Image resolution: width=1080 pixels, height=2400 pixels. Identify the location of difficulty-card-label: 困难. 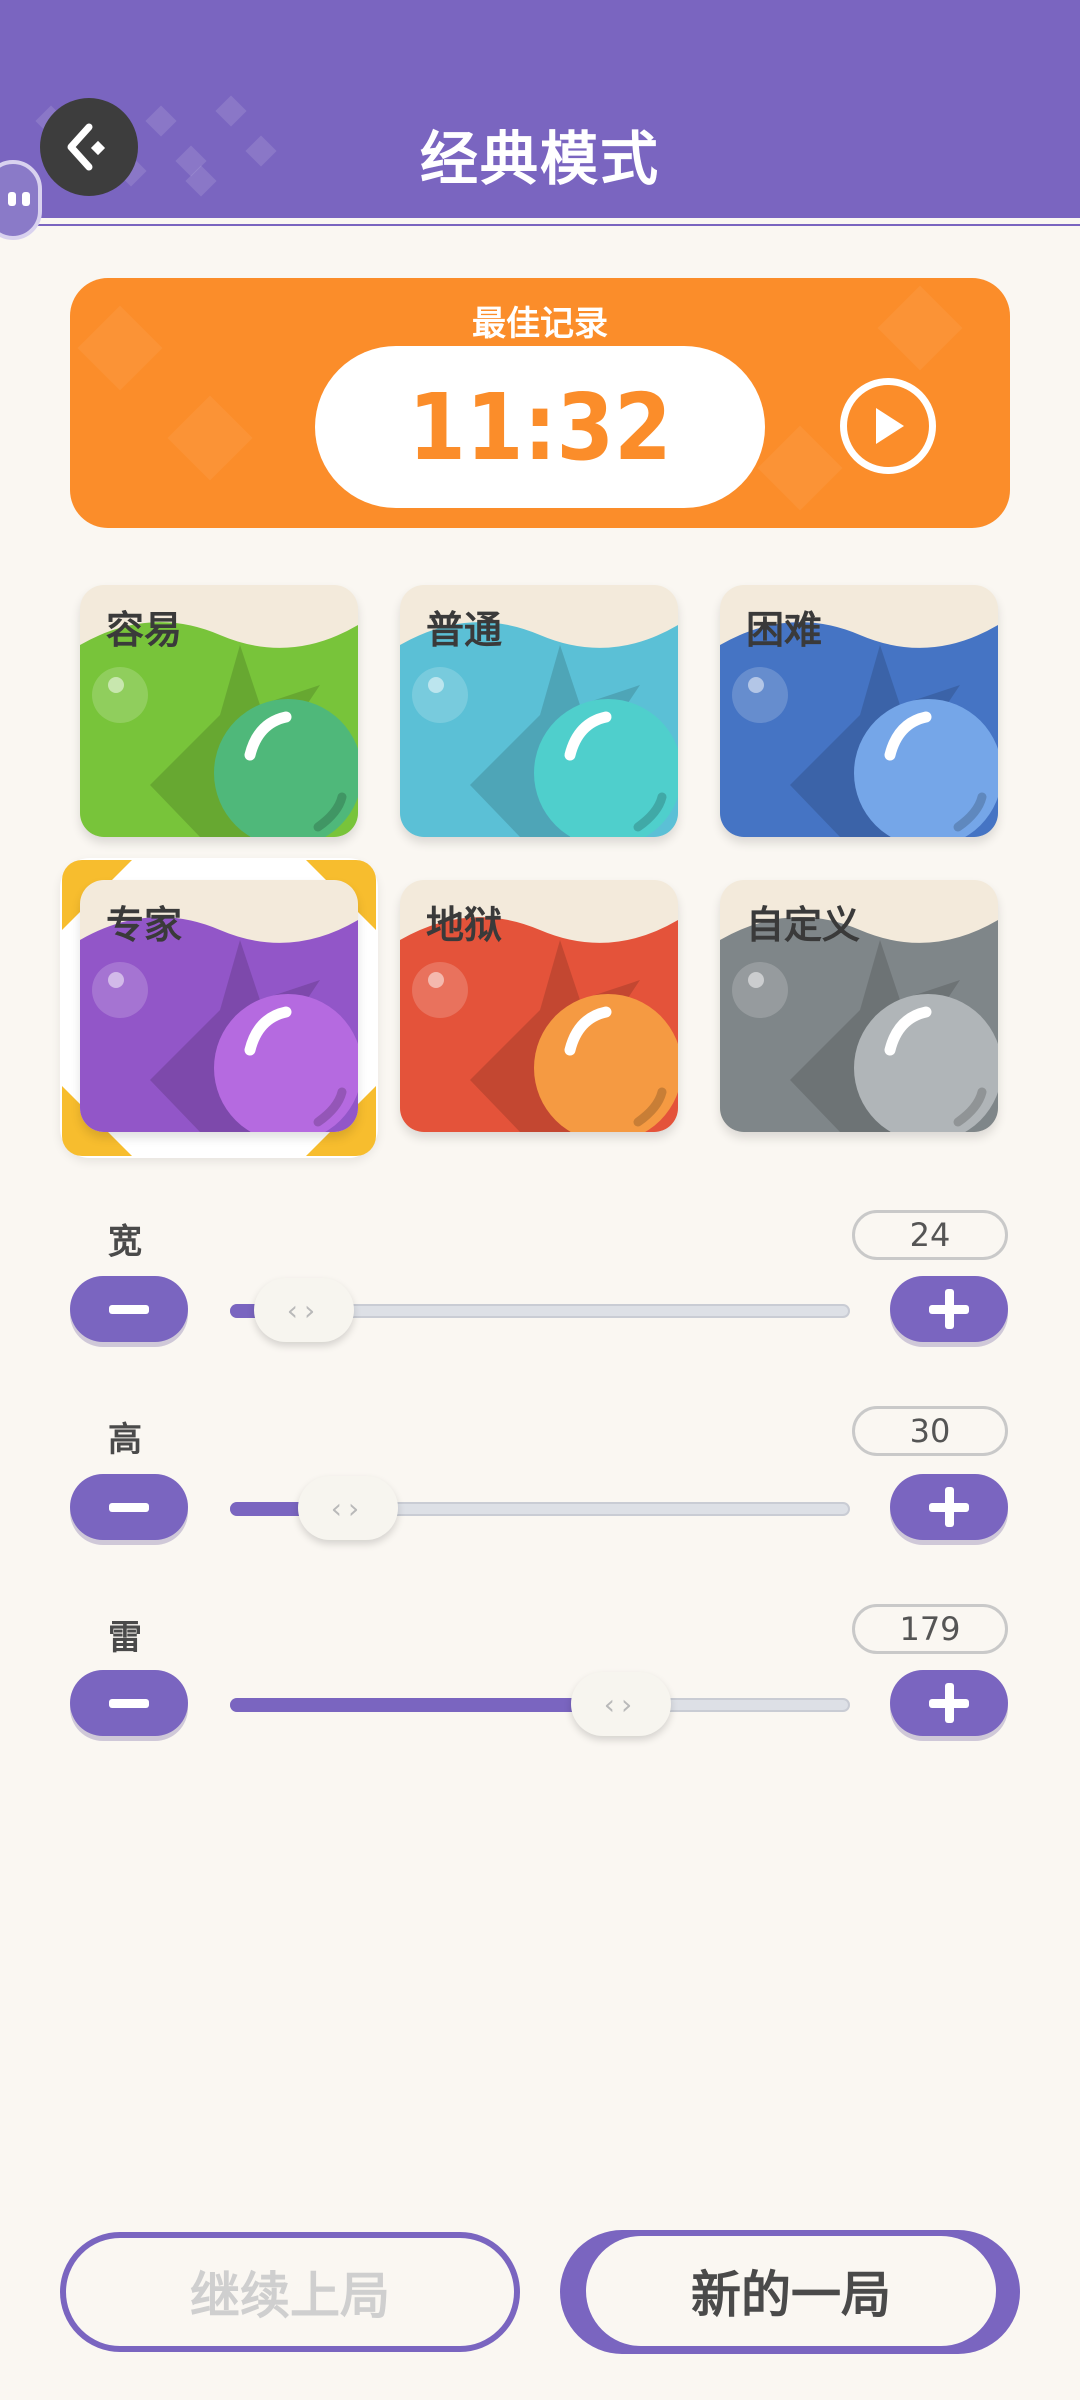
(784, 630).